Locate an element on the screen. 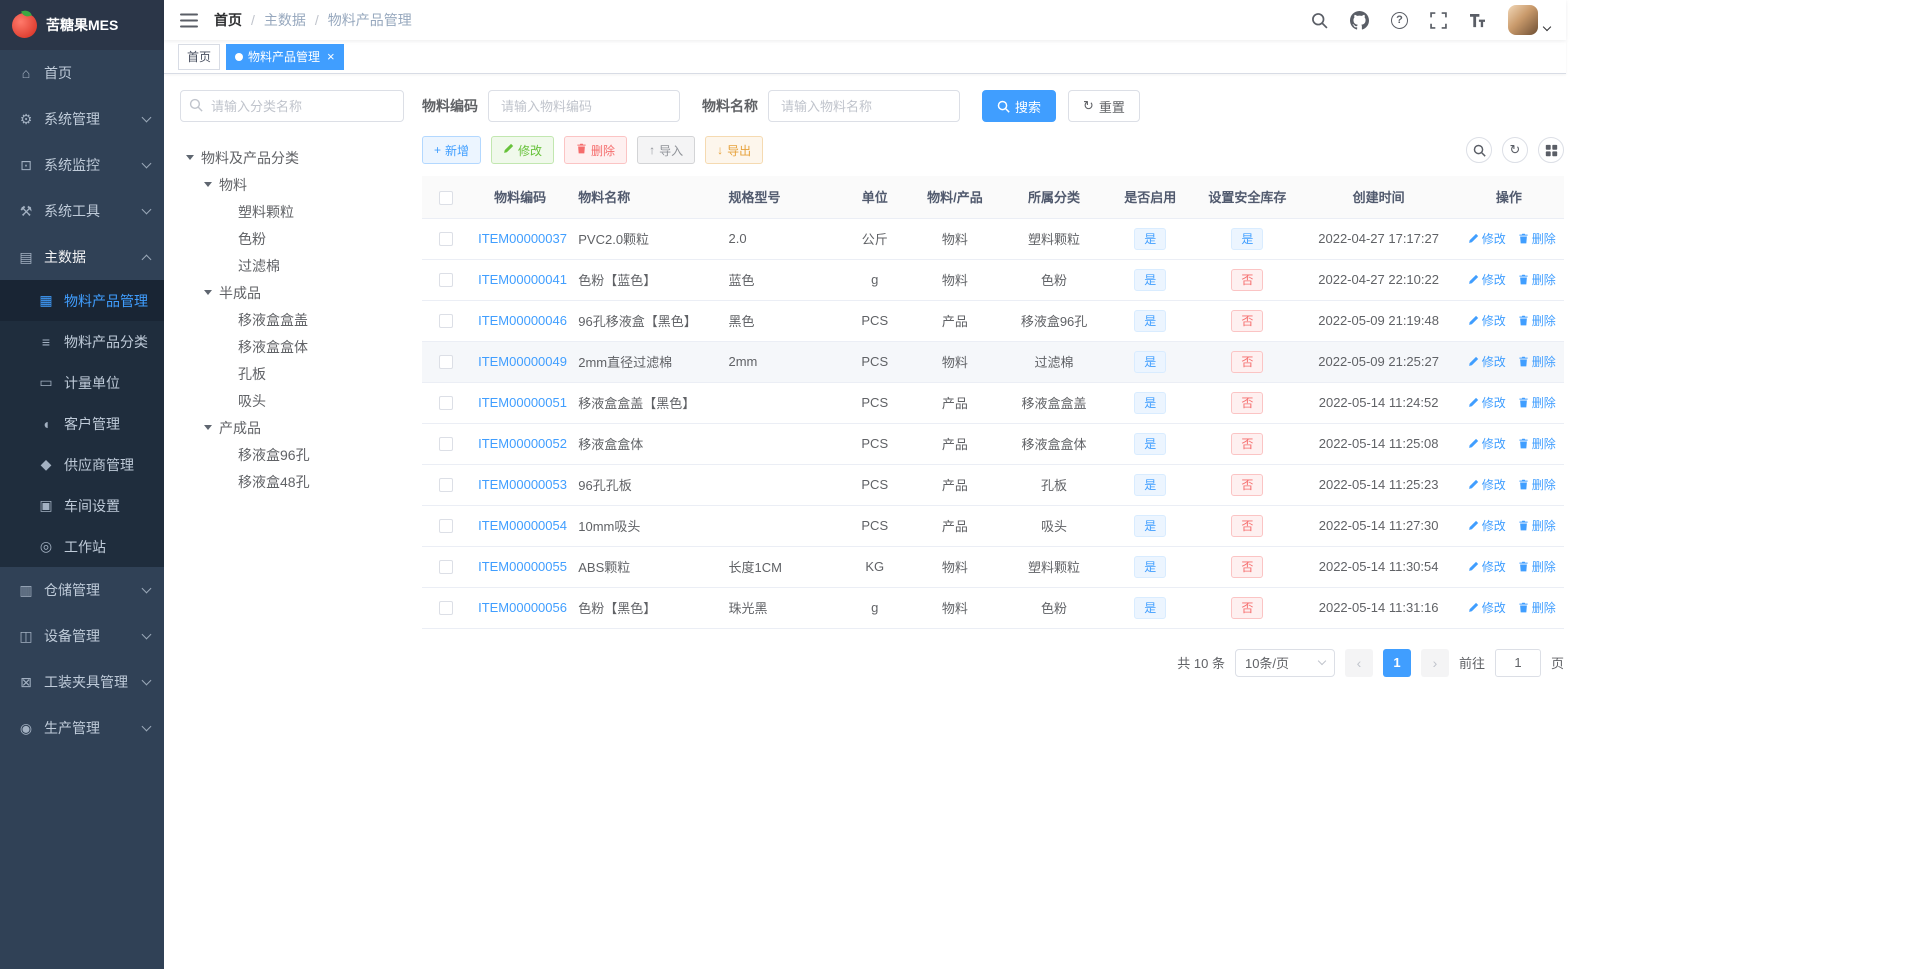 This screenshot has width=1920, height=969. tree-node: 移液盒96孔 is located at coordinates (292, 454).